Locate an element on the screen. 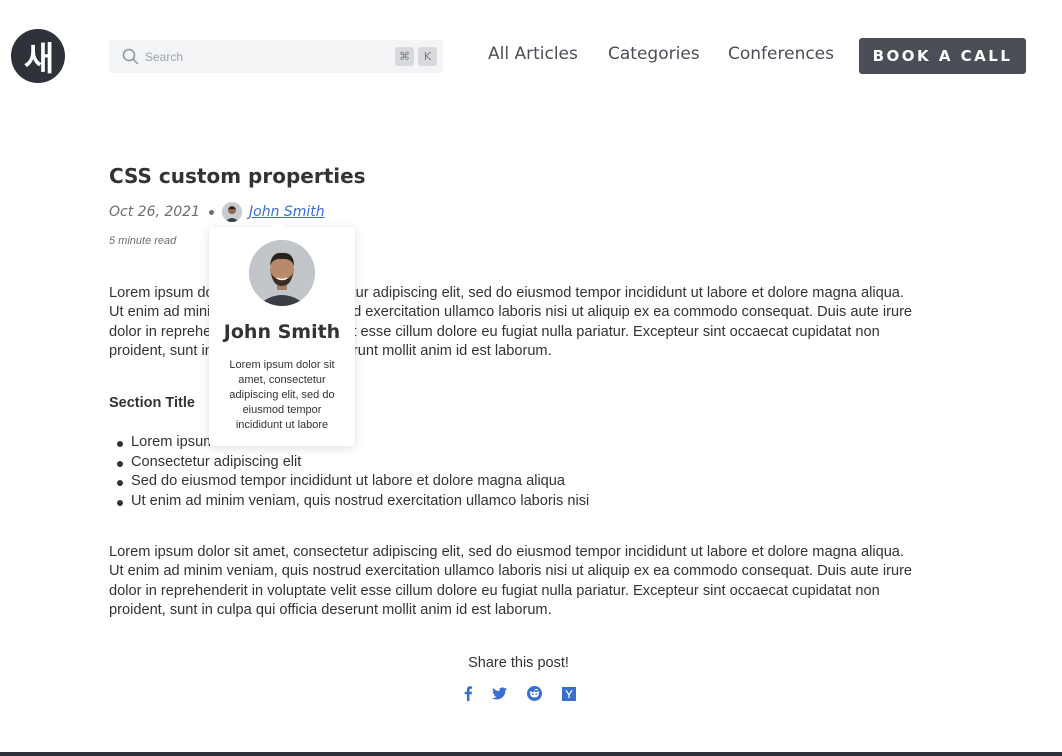  article-date: Oct 26, 2021 is located at coordinates (154, 212).